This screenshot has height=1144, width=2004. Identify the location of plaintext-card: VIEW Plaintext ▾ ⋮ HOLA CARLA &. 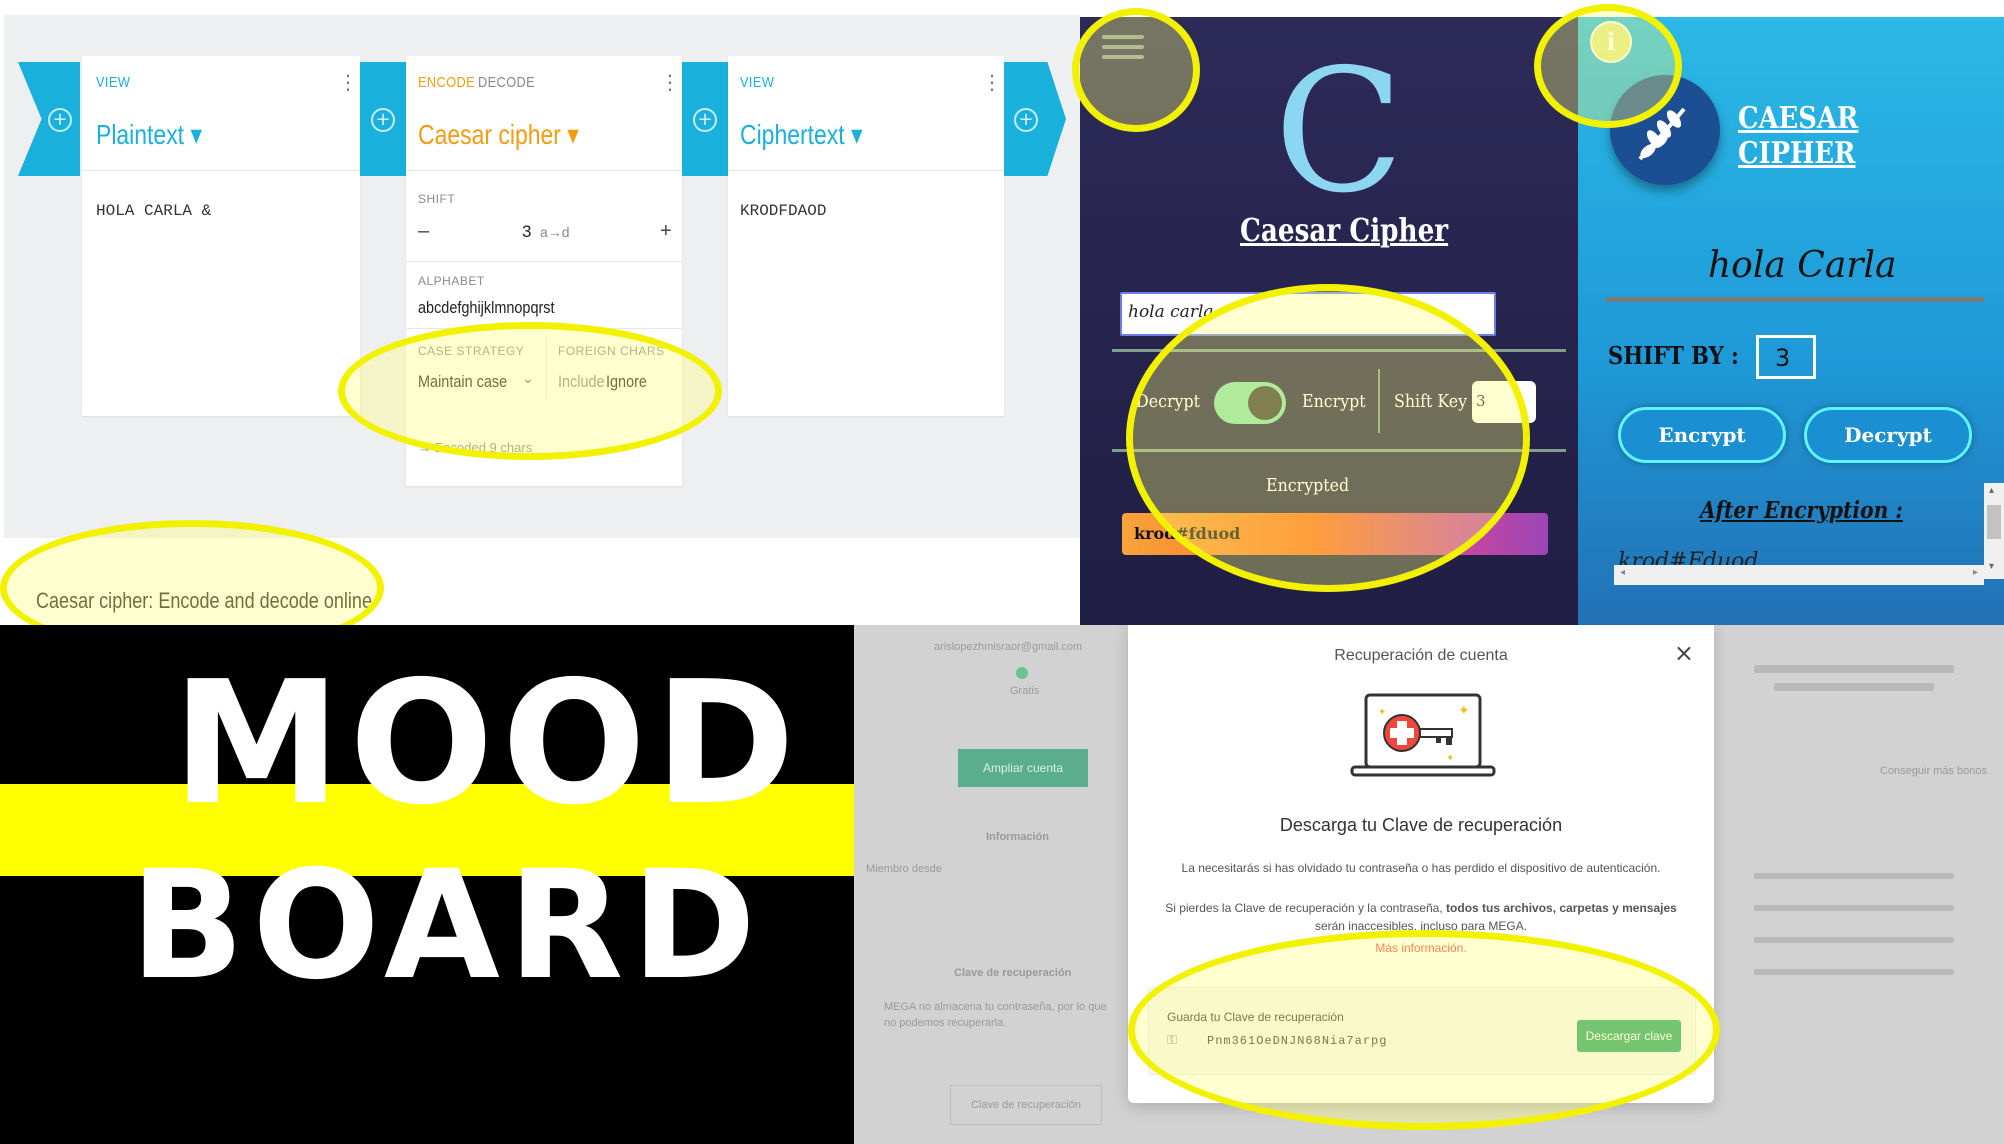
(221, 236).